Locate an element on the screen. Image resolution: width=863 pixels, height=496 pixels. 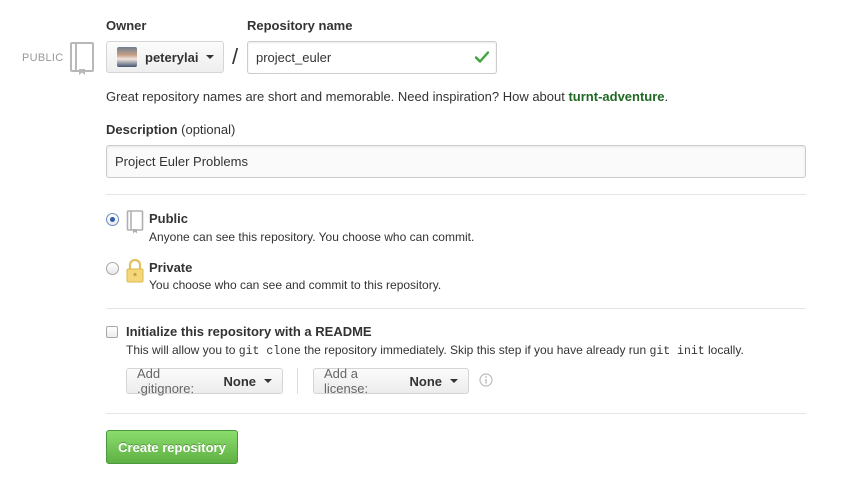
license-value: None is located at coordinates (426, 381).